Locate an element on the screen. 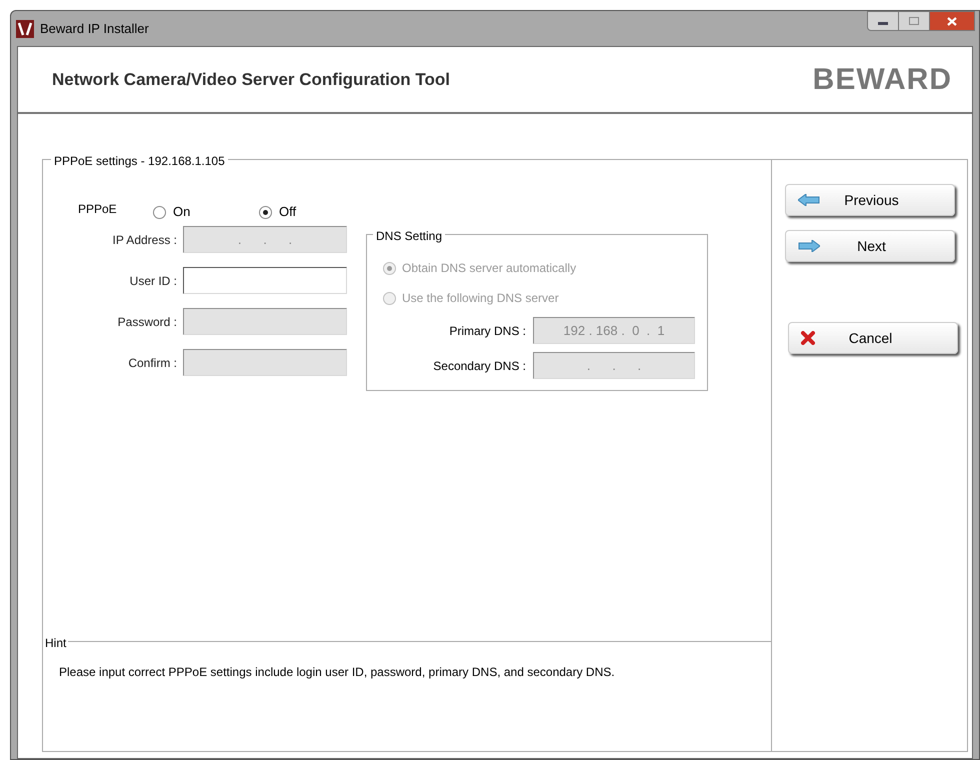 The image size is (980, 760). header-title: Network Camera/Video Server Configuration Tool is located at coordinates (251, 79).